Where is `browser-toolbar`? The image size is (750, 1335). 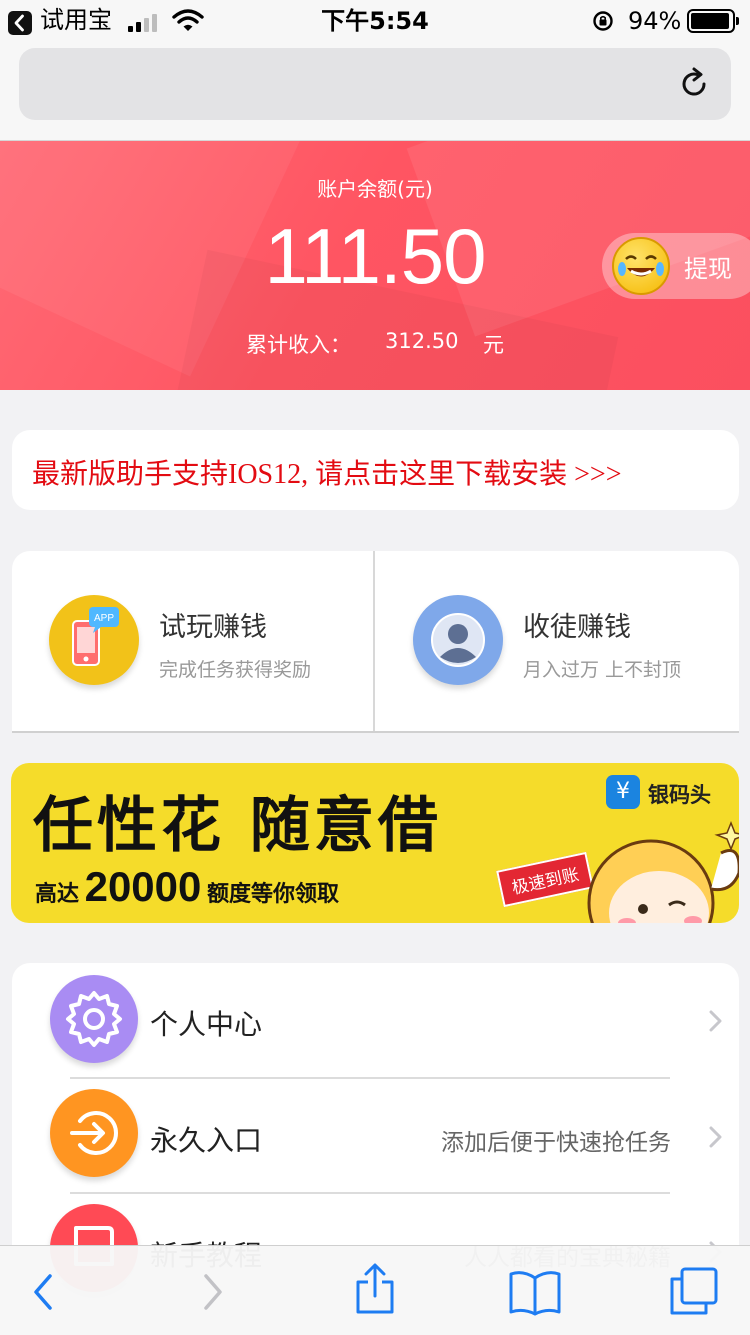
browser-toolbar is located at coordinates (375, 1290).